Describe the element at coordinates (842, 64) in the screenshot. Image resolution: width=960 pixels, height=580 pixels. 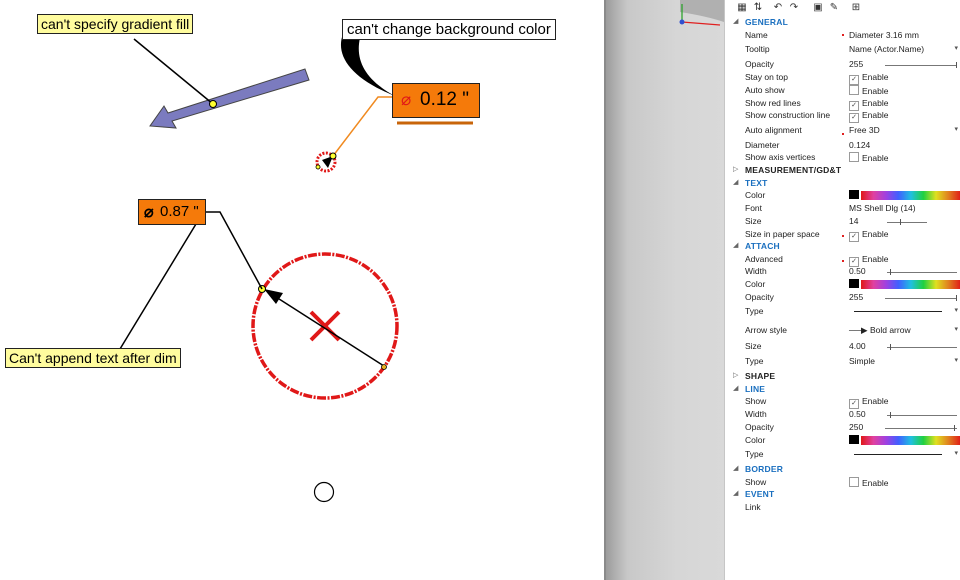
I see `prop-opacity: Opacity 255` at that location.